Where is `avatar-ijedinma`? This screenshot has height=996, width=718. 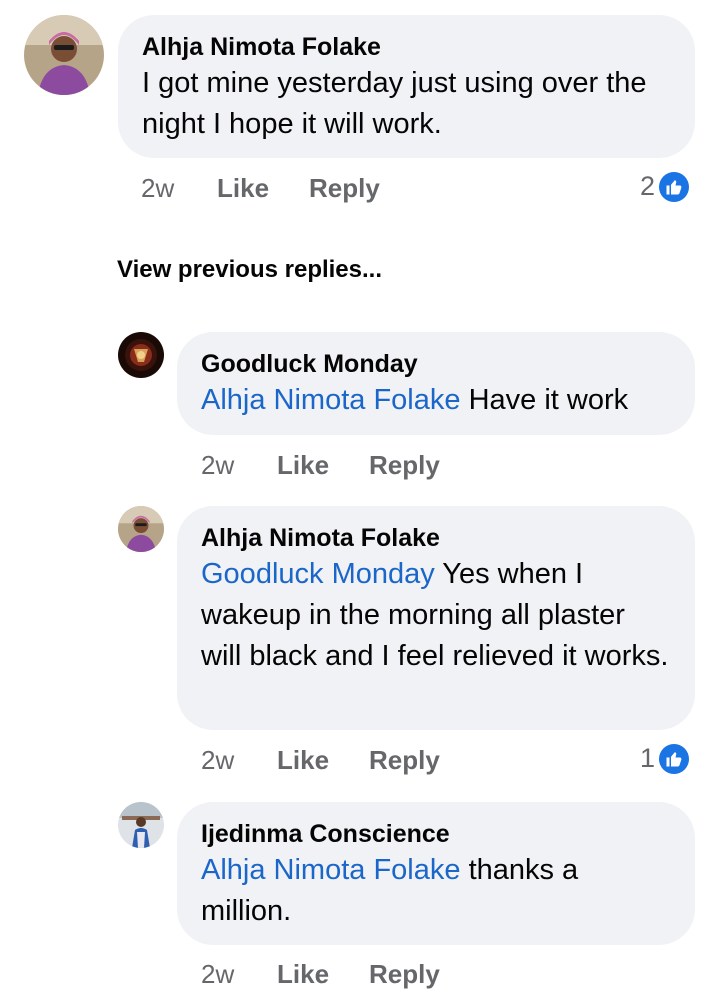
avatar-ijedinma is located at coordinates (141, 825).